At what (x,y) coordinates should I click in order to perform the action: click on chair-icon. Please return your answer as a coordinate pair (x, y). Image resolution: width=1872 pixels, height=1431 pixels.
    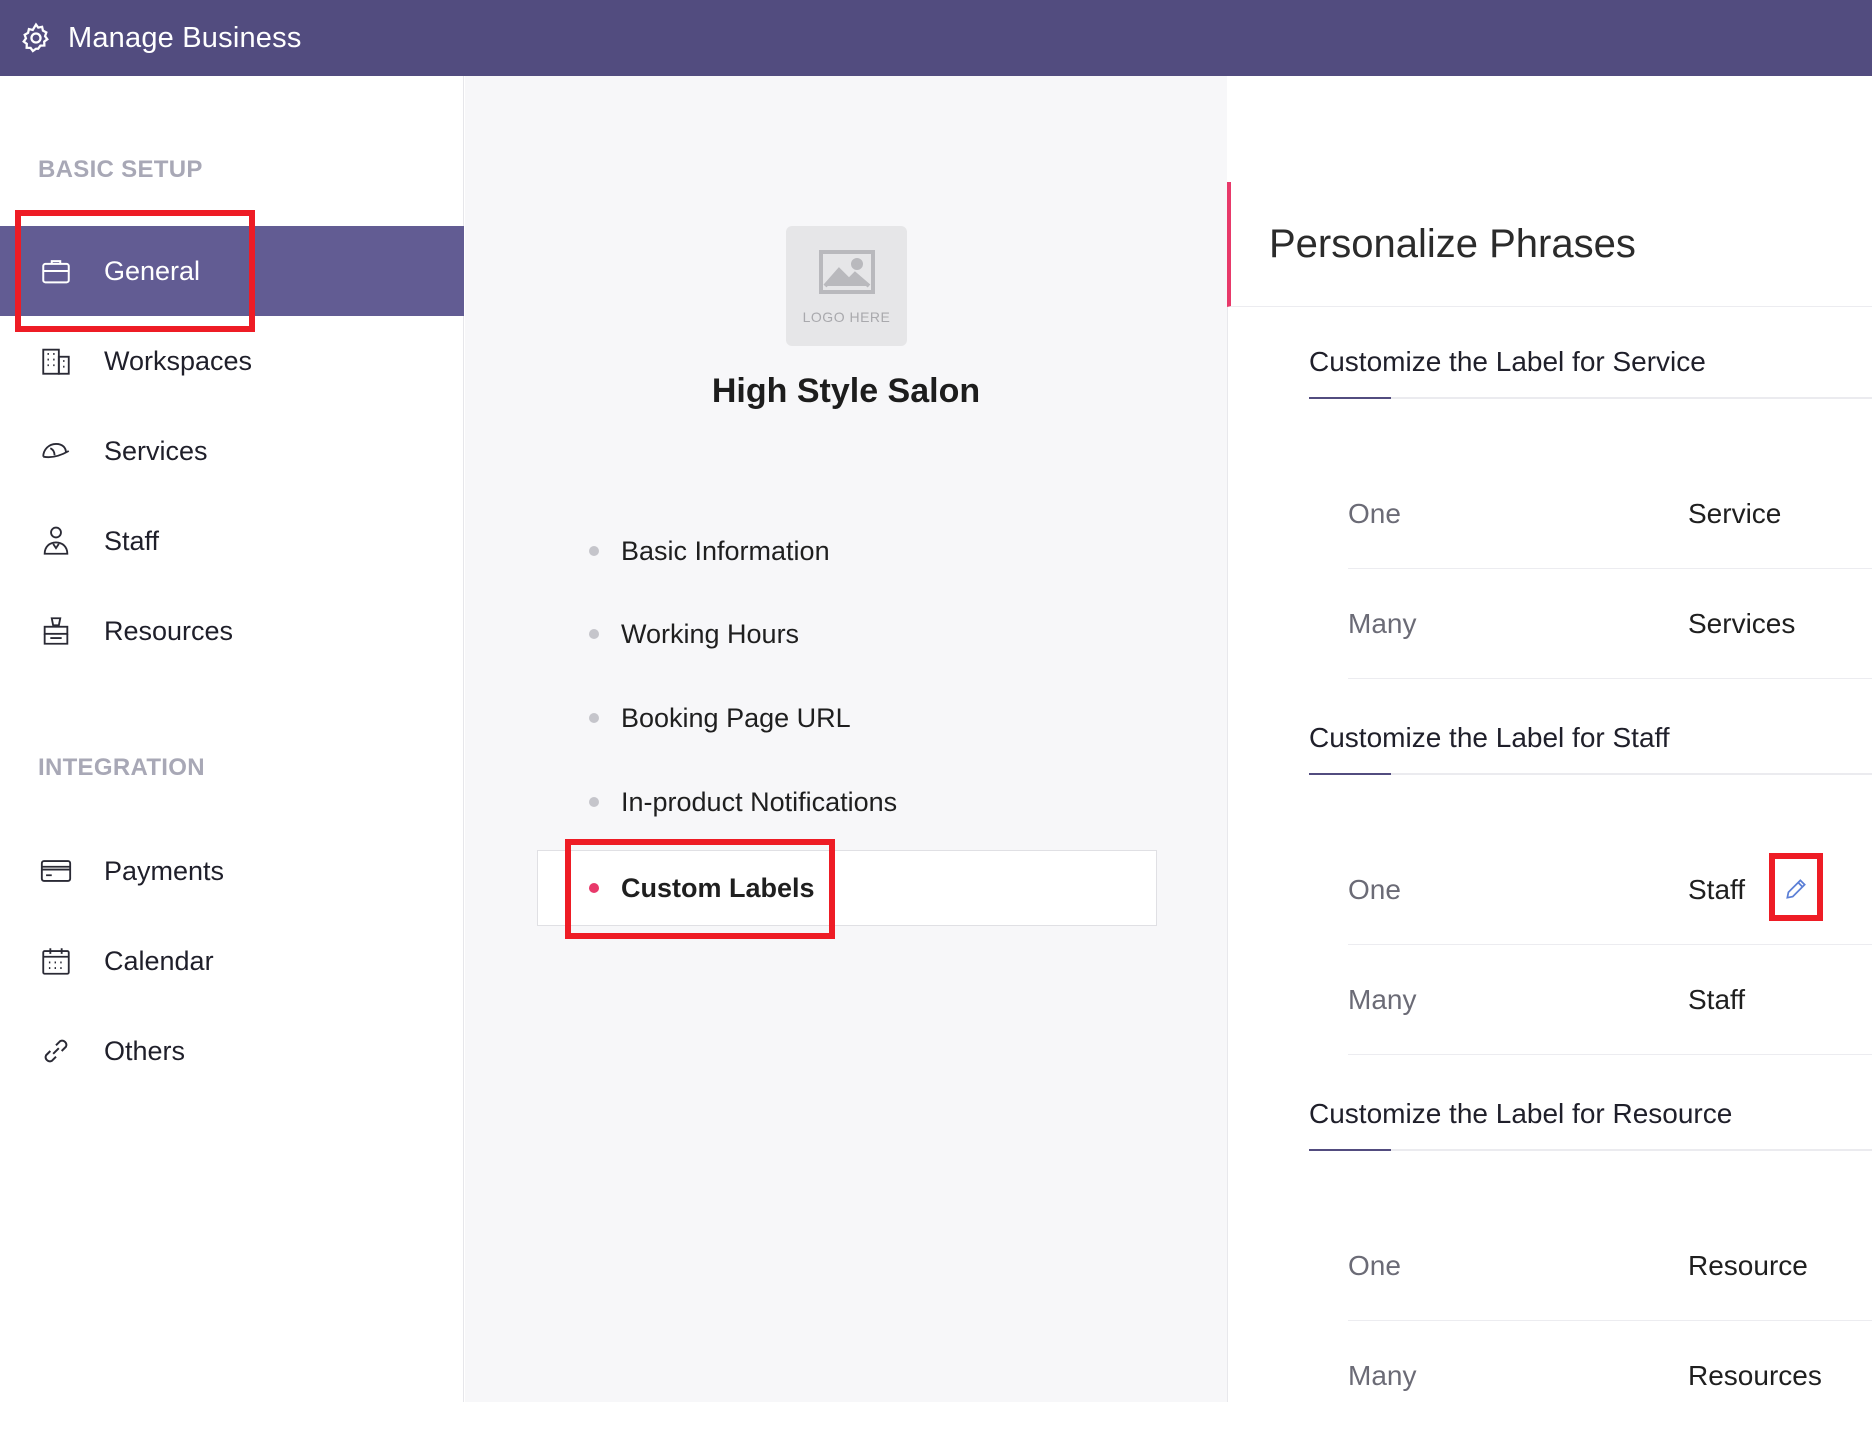
    Looking at the image, I should click on (56, 631).